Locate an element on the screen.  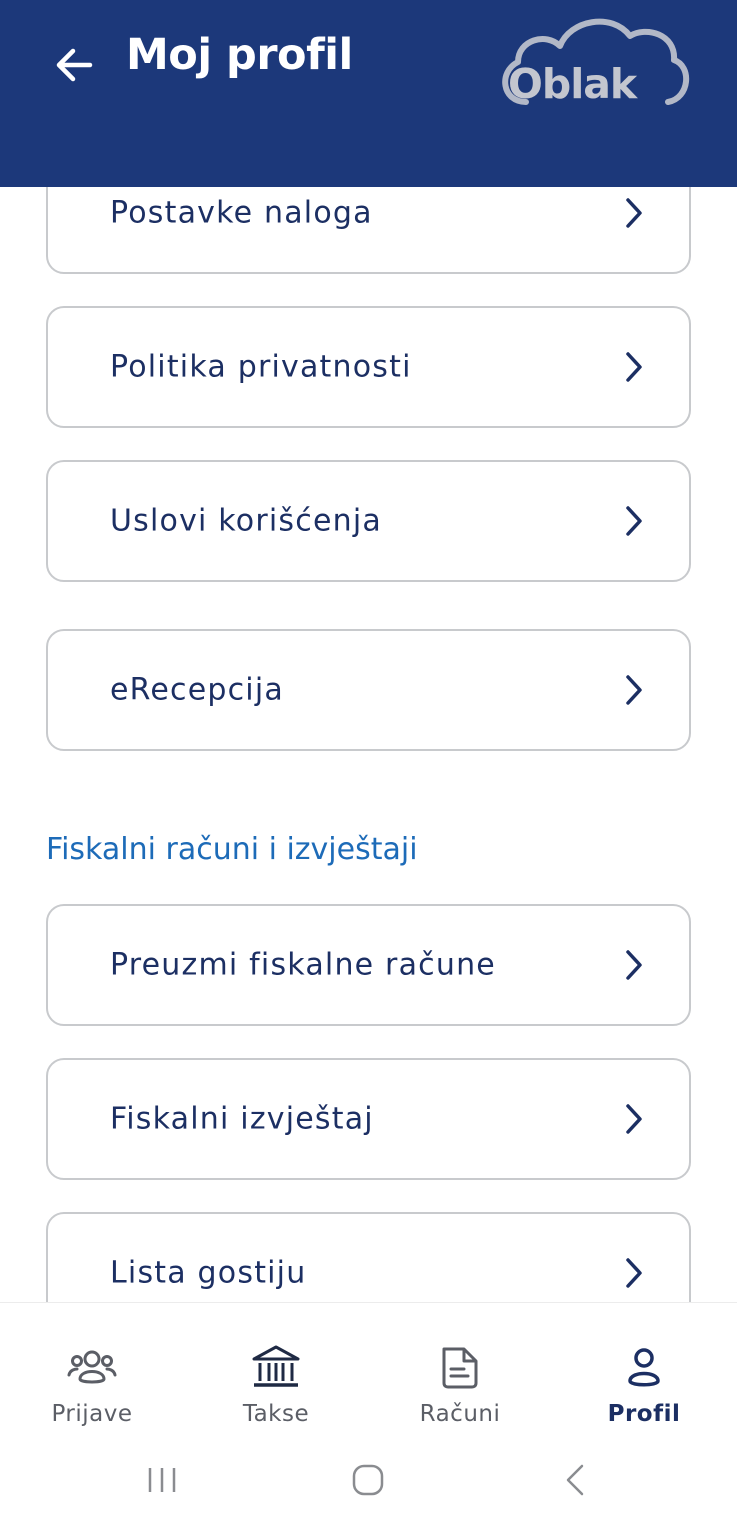
menu-item-label: eRecepcija is located at coordinates (197, 690).